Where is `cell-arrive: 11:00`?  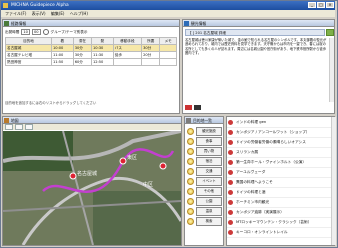
cell-arrive: 11:00 is located at coordinates (62, 55).